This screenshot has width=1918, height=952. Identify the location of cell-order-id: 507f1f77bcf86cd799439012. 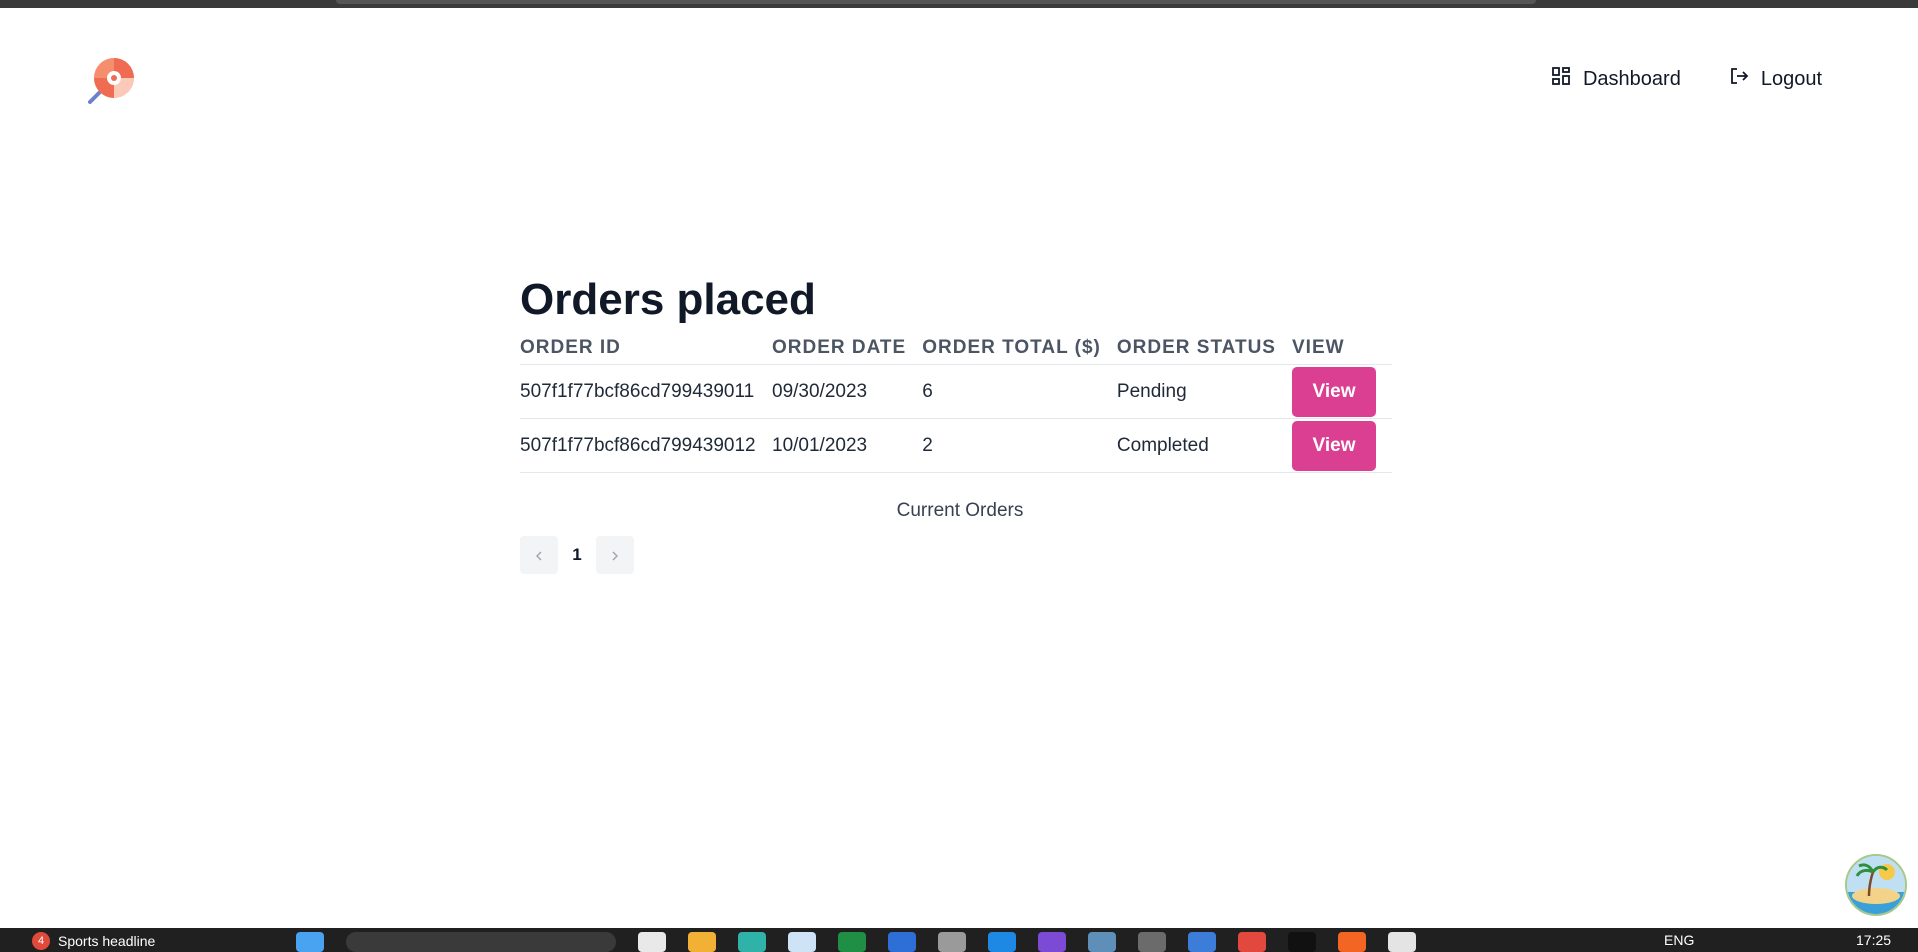
(646, 445).